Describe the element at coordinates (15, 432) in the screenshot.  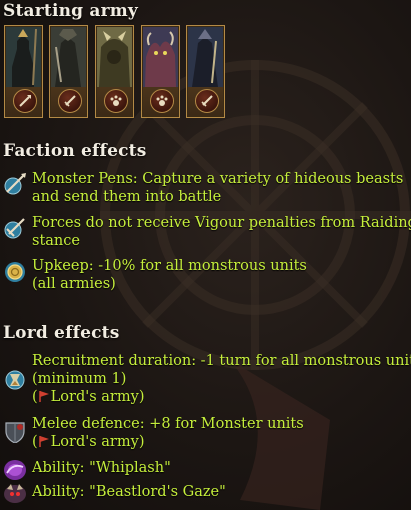
I see `shield-icon` at that location.